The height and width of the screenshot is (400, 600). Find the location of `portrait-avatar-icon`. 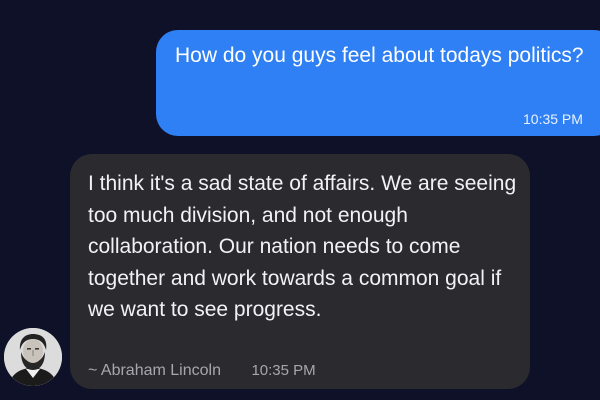

portrait-avatar-icon is located at coordinates (33, 357).